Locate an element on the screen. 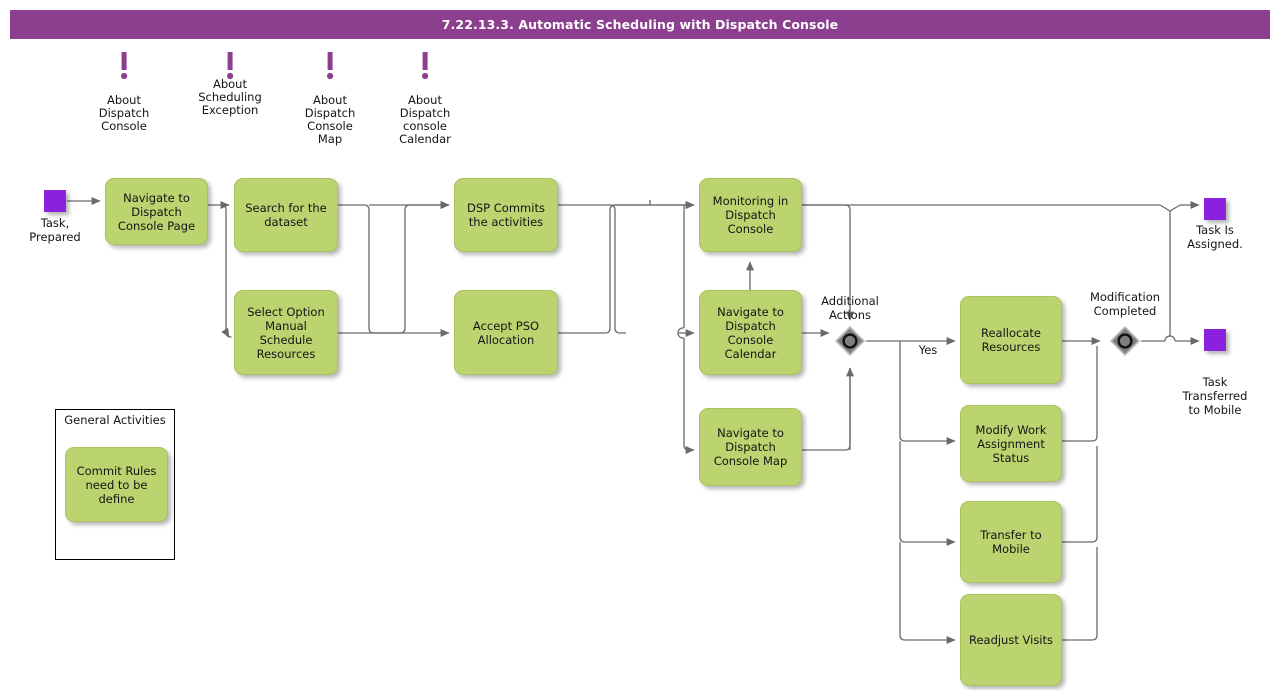 The height and width of the screenshot is (690, 1280). gateway-label-modification-completed: Modification Completed is located at coordinates (1125, 304).